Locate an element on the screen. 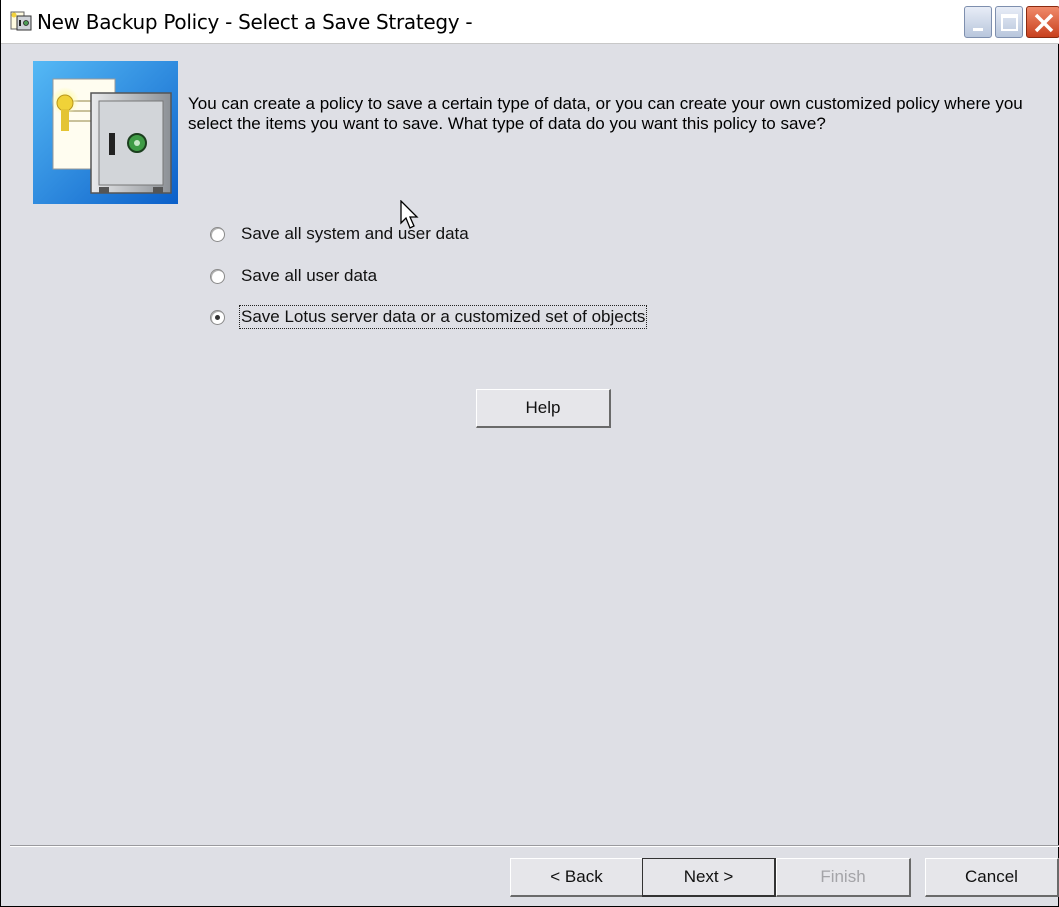  close-icon is located at coordinates (1044, 23).